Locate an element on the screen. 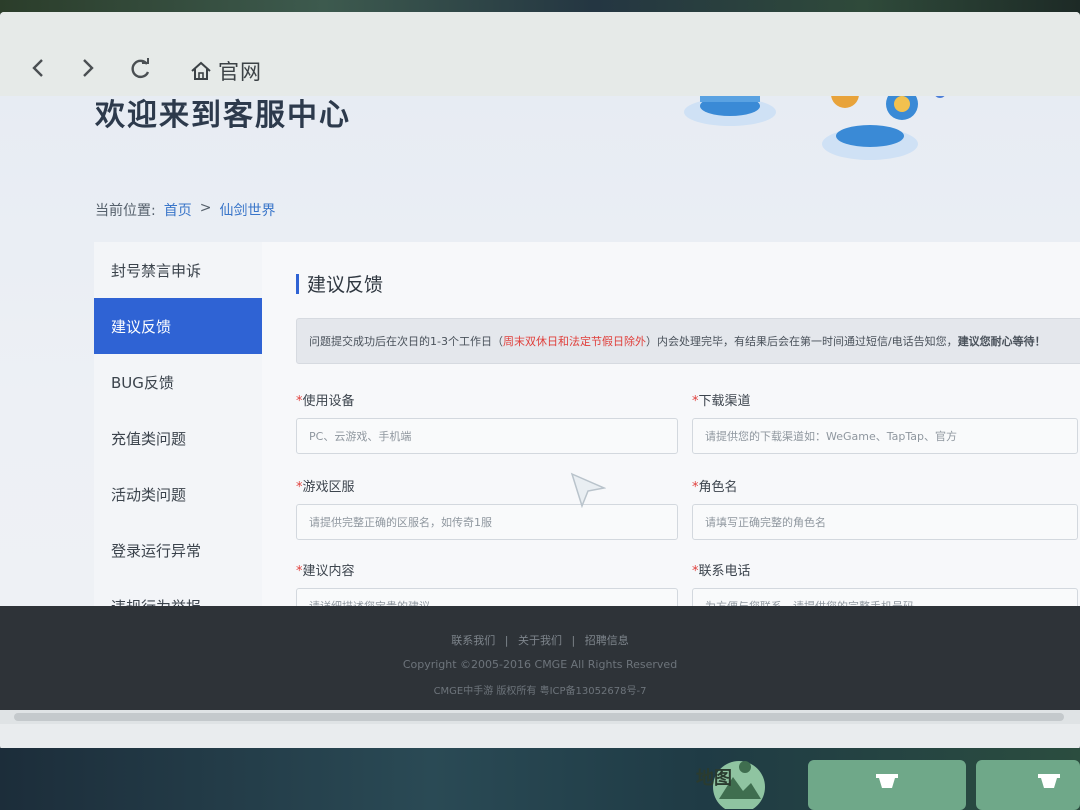 Image resolution: width=1080 pixels, height=810 pixels. server-label: *游戏区服 is located at coordinates (325, 485).